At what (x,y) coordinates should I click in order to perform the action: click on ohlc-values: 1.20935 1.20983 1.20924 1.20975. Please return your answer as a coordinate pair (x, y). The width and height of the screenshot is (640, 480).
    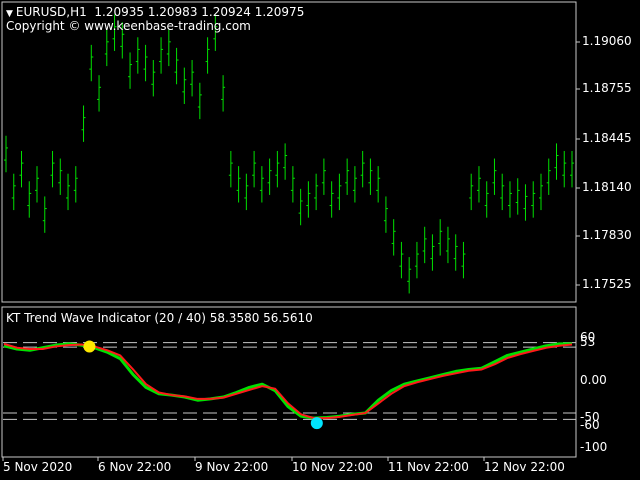
    Looking at the image, I should click on (199, 12).